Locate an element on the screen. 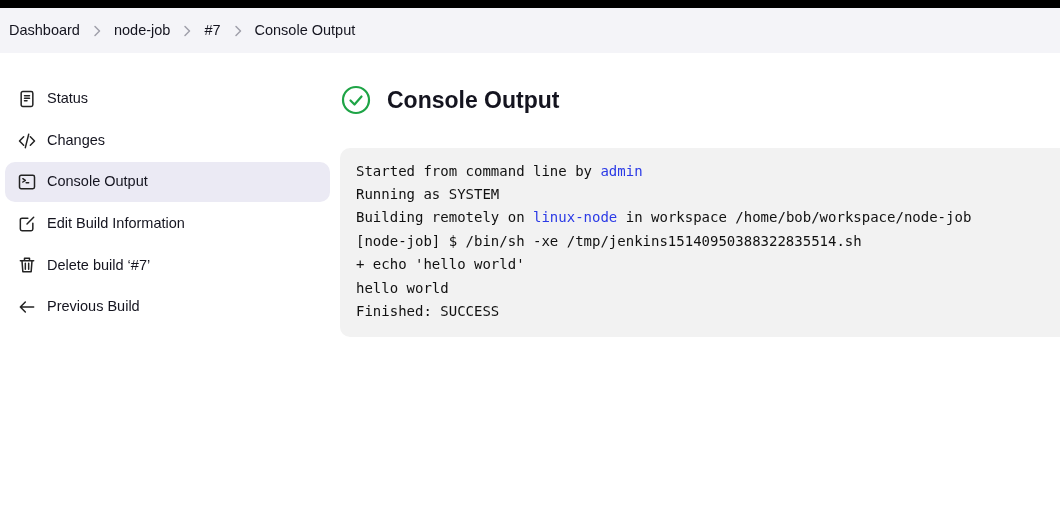 The image size is (1060, 509). sidebar-item: Delete build ‘#7’ is located at coordinates (167, 265).